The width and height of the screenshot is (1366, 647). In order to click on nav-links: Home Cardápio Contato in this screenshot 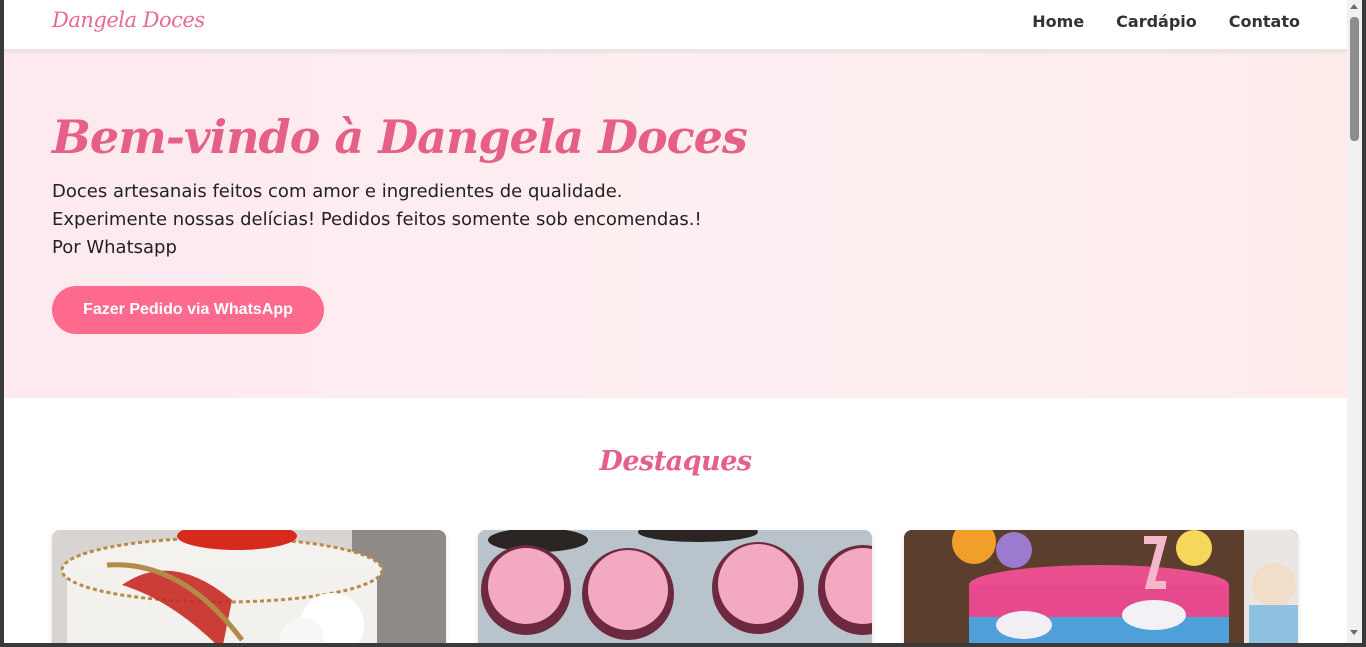, I will do `click(1166, 21)`.